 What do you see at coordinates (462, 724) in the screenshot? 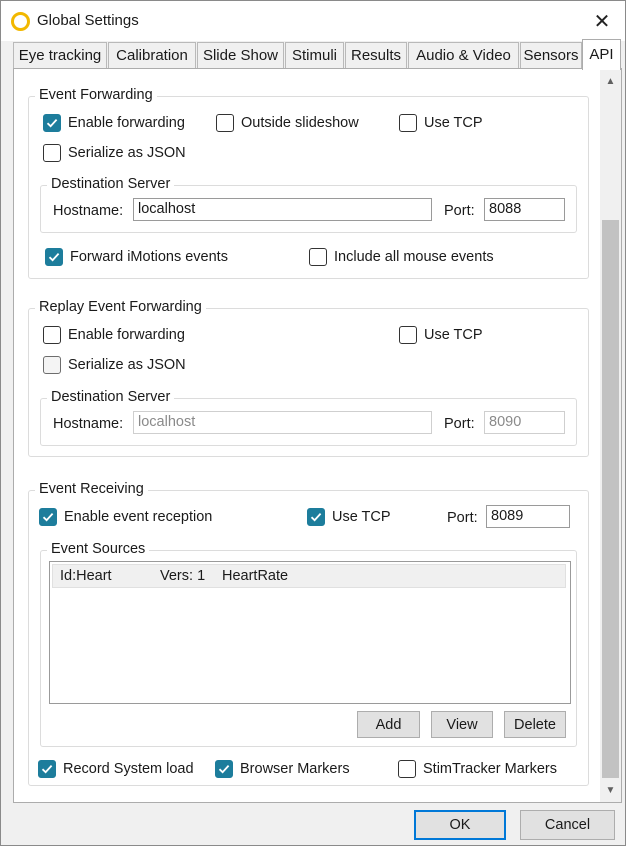
I see `view-source-button: View` at bounding box center [462, 724].